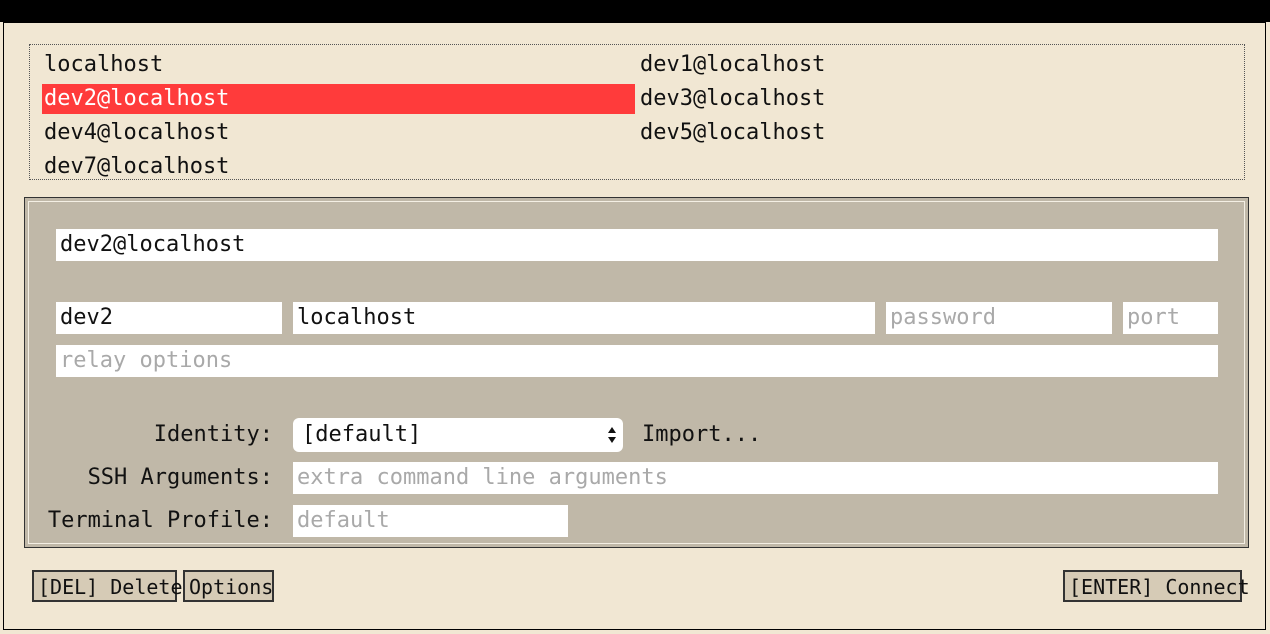 This screenshot has width=1270, height=634. Describe the element at coordinates (102, 65) in the screenshot. I see `host-list-item: localhost` at that location.